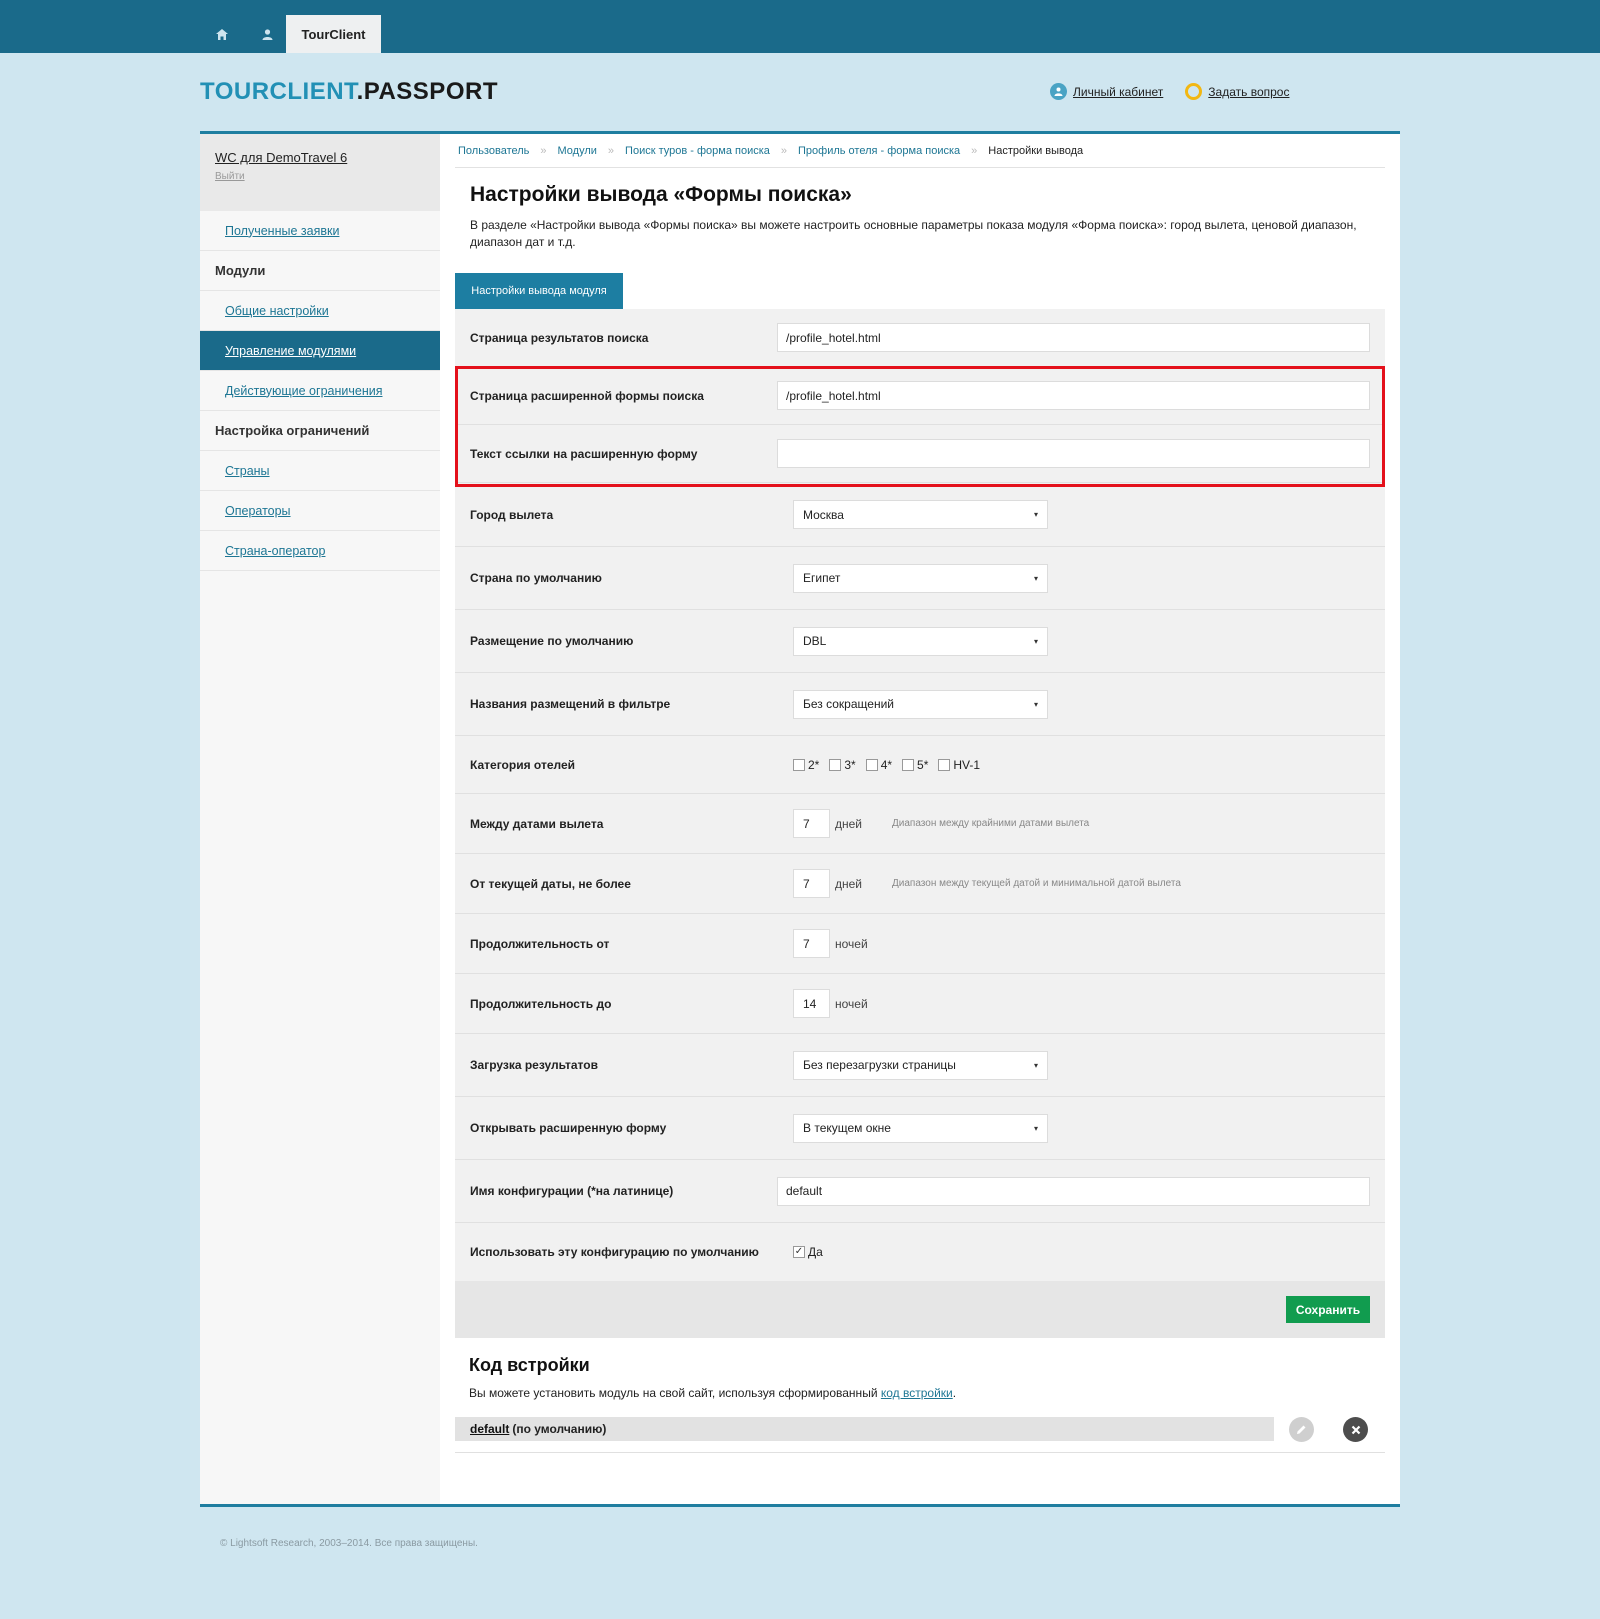 Image resolution: width=1600 pixels, height=1619 pixels. I want to click on row-config-name: Имя конфигурации (*на латинице) default, so click(920, 1191).